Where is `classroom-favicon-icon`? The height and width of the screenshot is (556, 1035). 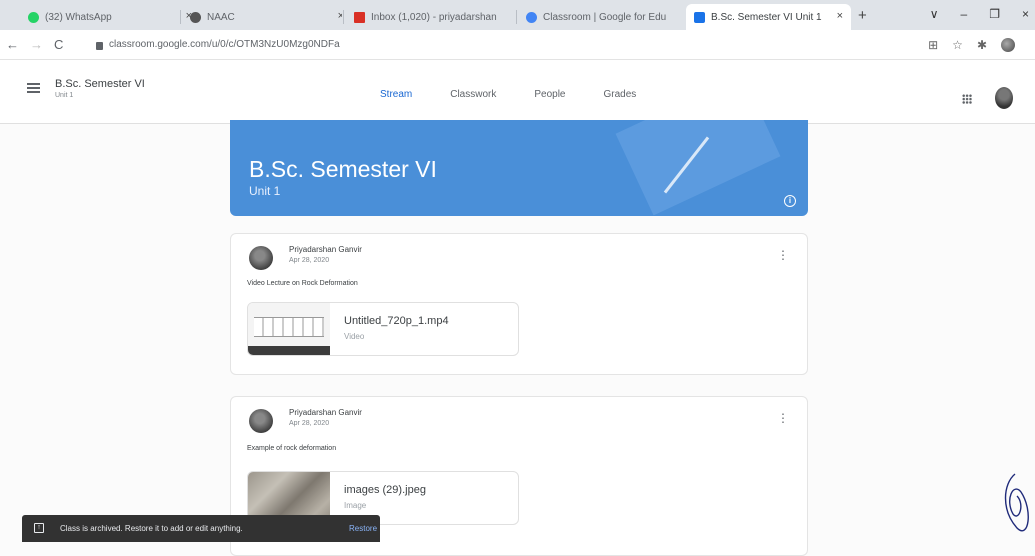
classroom-favicon-icon is located at coordinates (699, 17).